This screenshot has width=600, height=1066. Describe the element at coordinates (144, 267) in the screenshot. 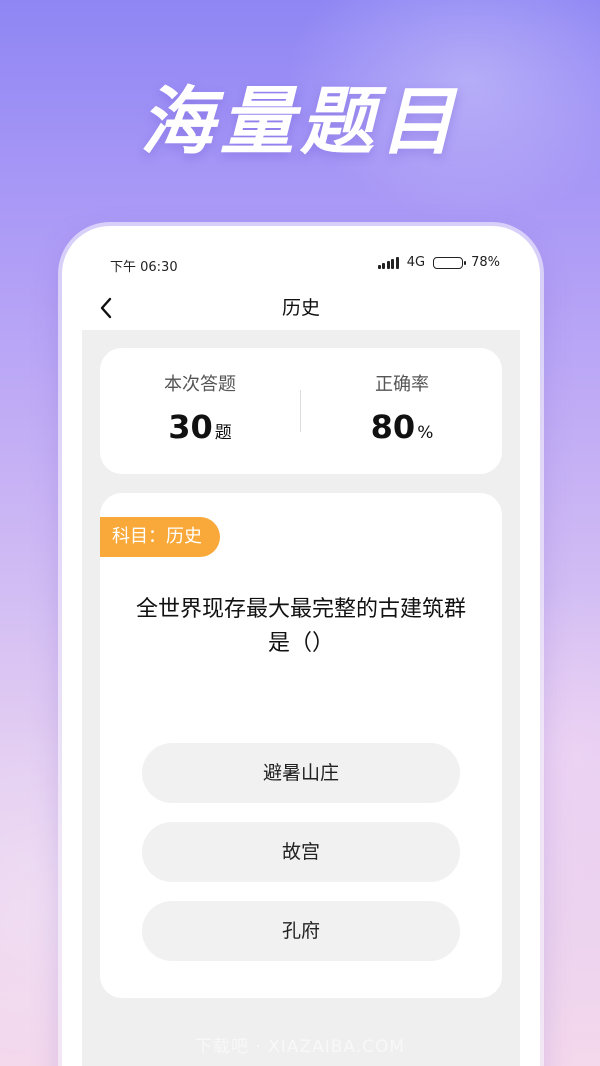

I see `status-time: 下午 06:30` at that location.